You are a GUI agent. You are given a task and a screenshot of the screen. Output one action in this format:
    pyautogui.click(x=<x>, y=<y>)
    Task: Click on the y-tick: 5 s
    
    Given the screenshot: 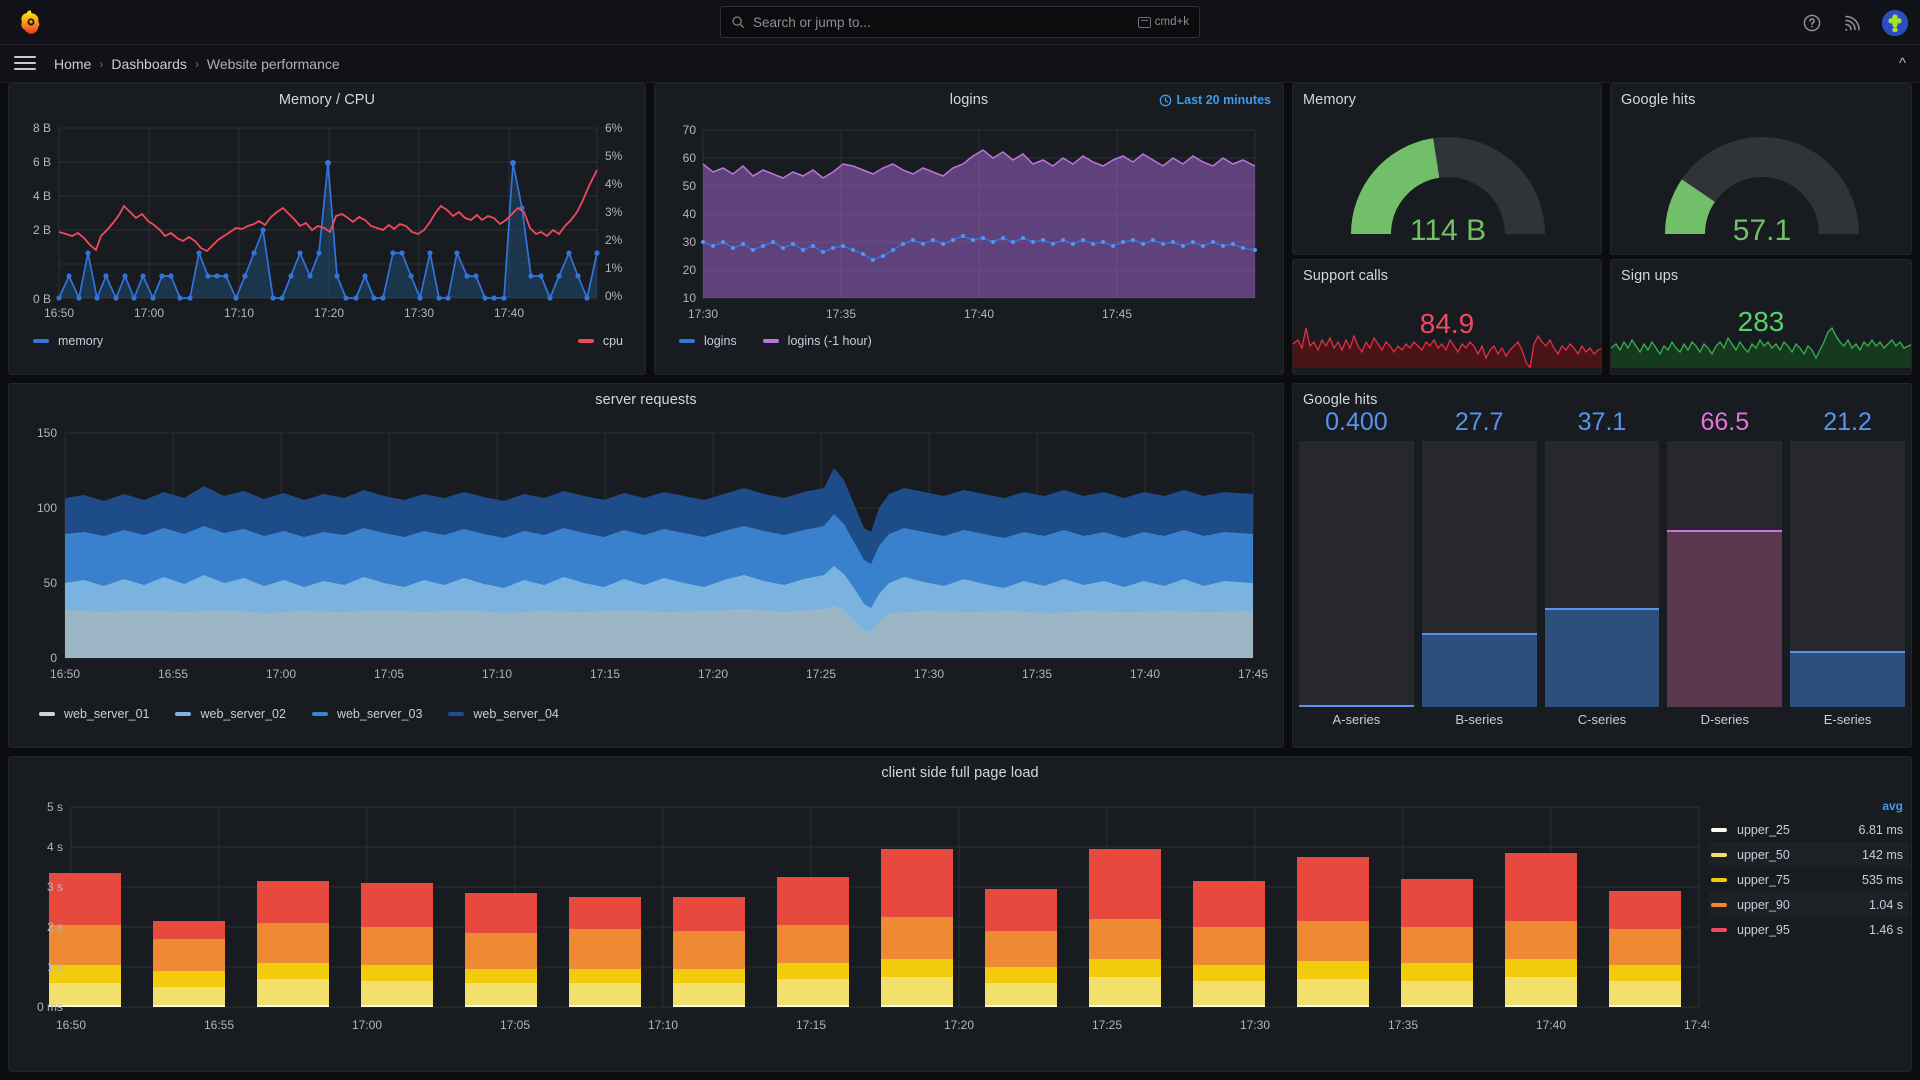 What is the action you would take?
    pyautogui.click(x=55, y=807)
    